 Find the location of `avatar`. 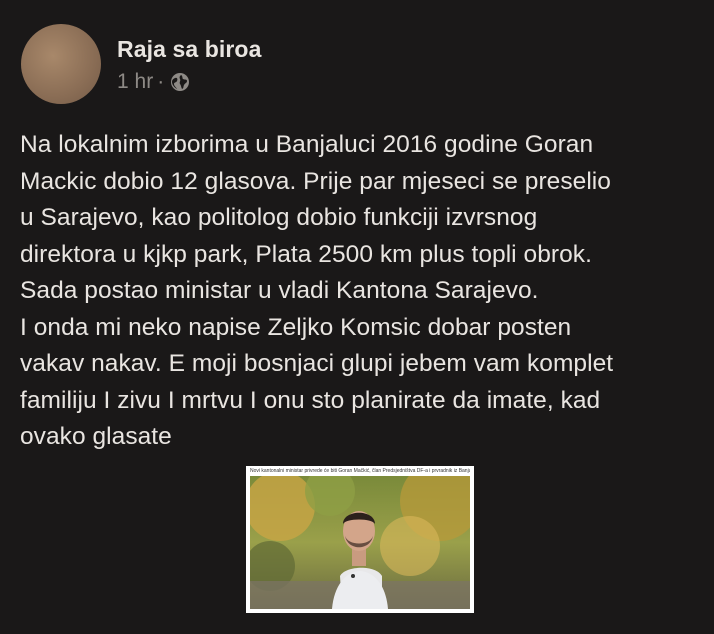

avatar is located at coordinates (61, 64).